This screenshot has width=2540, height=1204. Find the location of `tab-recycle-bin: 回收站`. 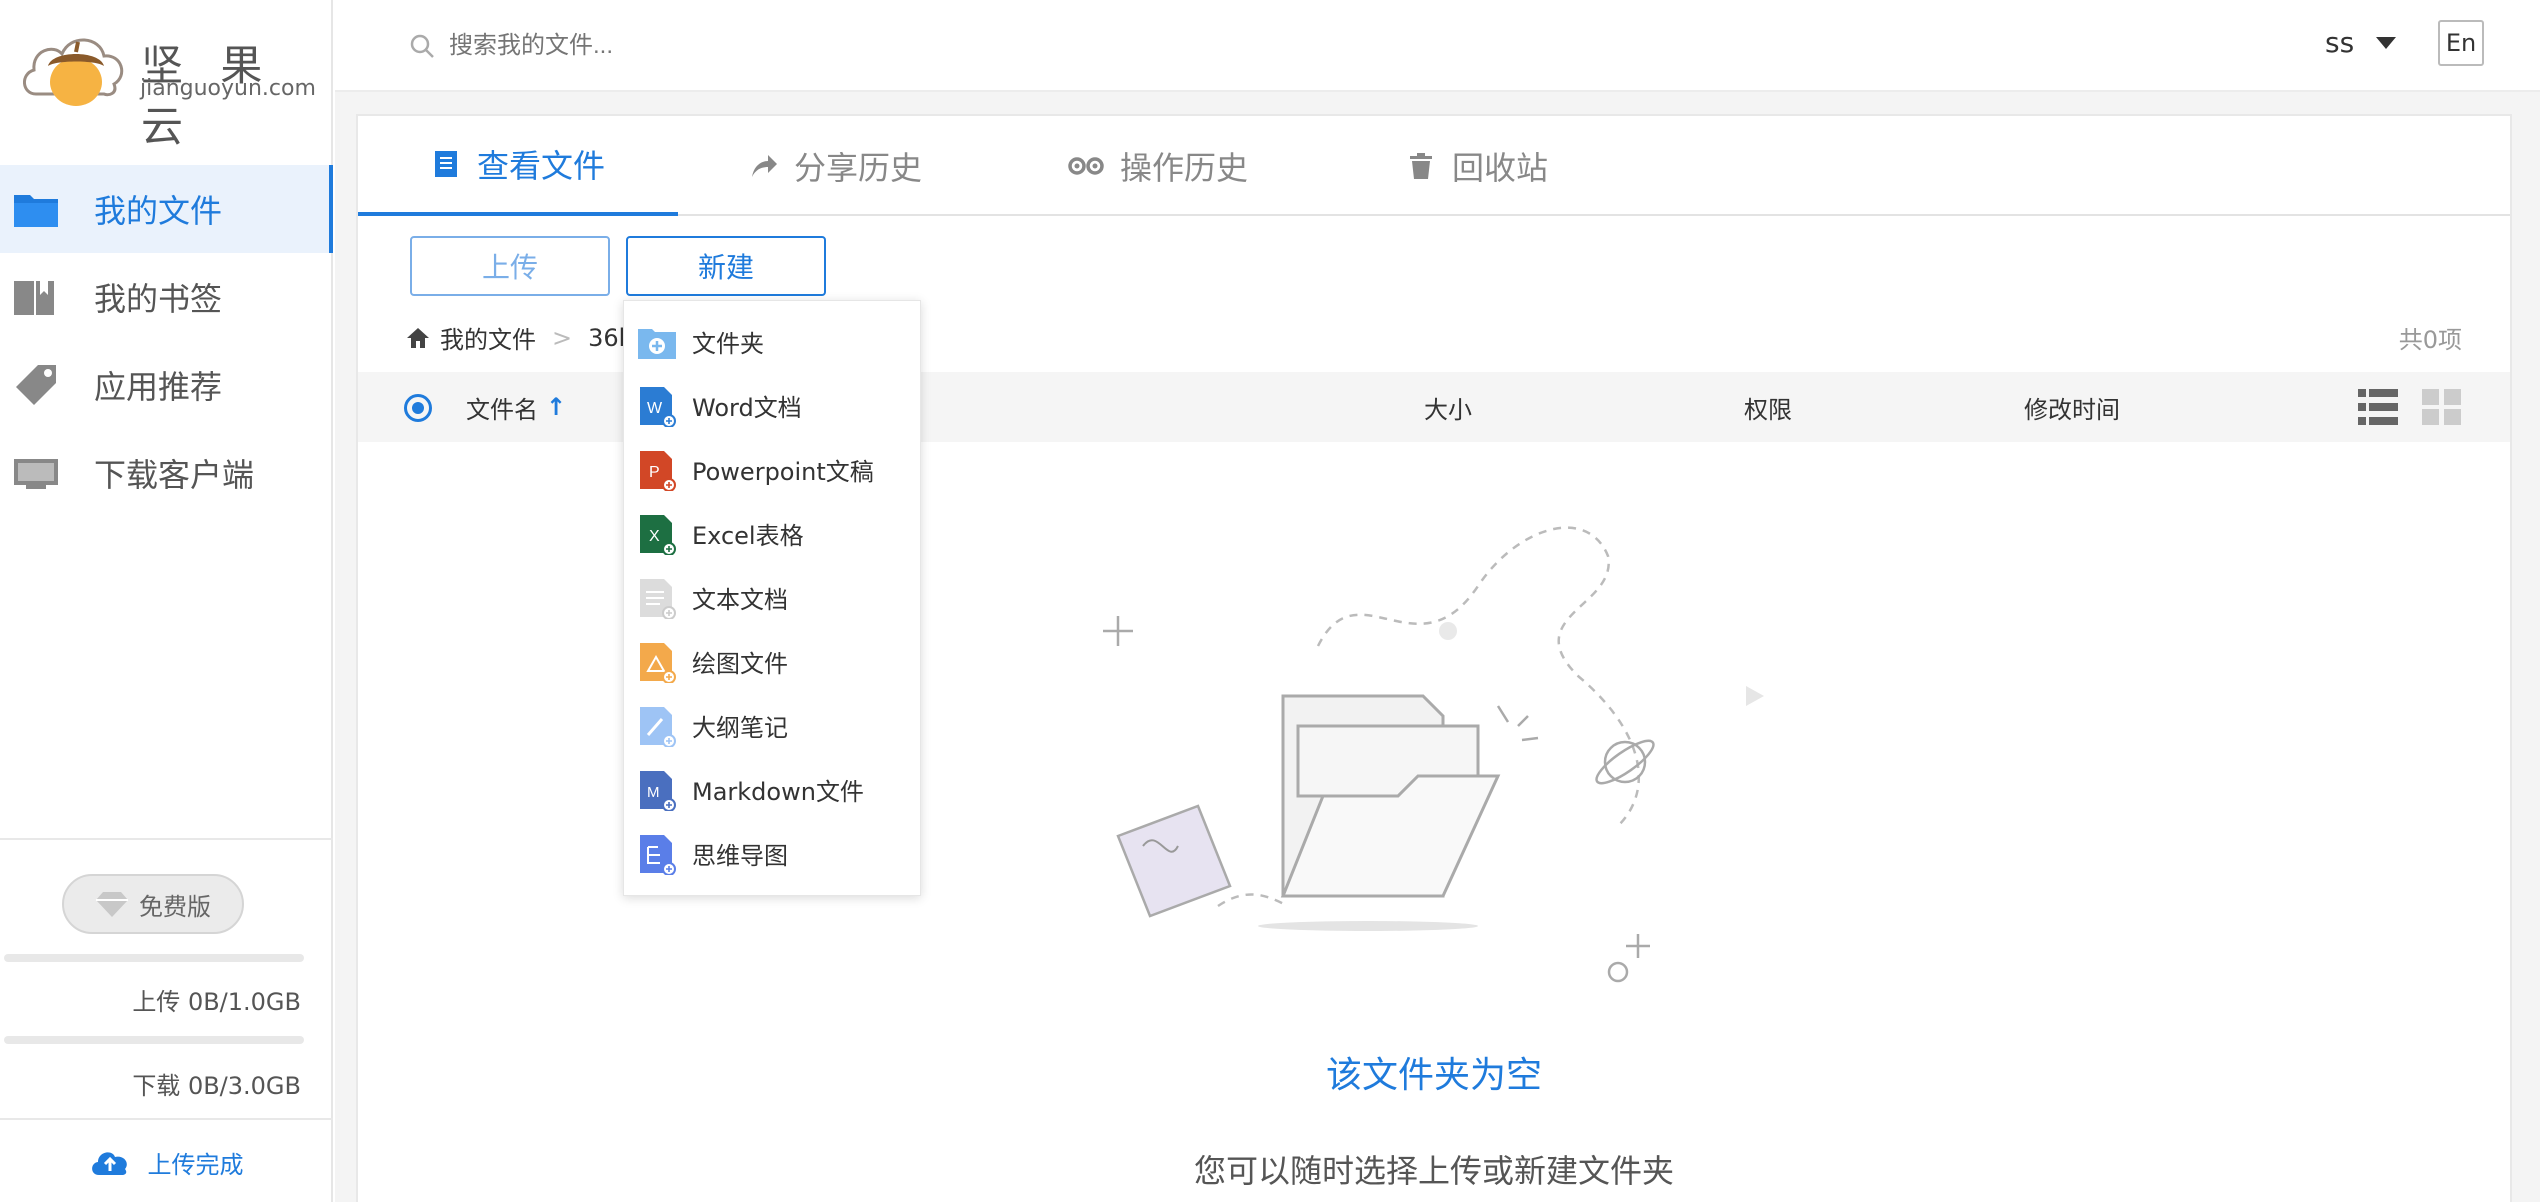

tab-recycle-bin: 回收站 is located at coordinates (1477, 166).